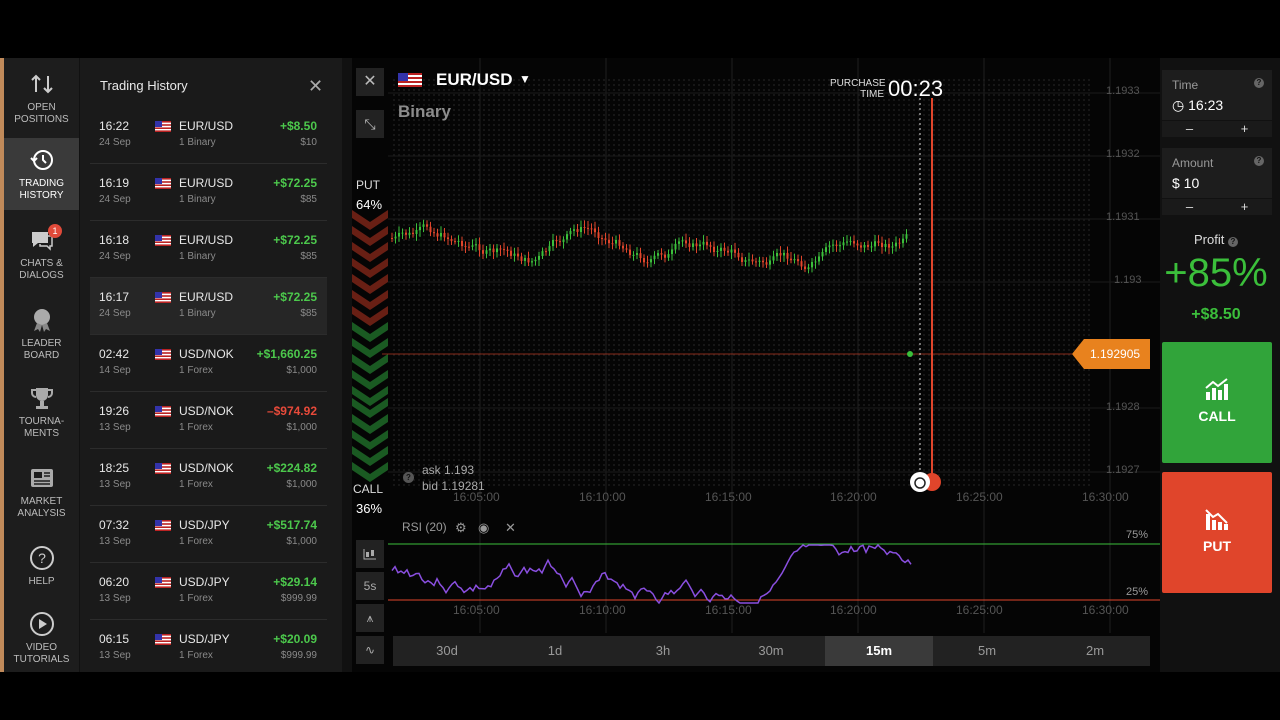  Describe the element at coordinates (41, 412) in the screenshot. I see `sidebar-item-tournaments: TOURNA- MENTS` at that location.